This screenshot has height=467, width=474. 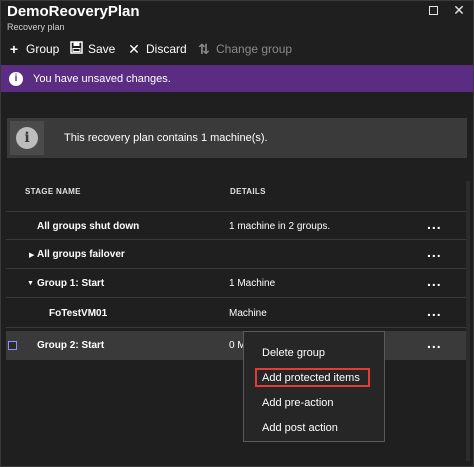 I want to click on save-icon, so click(x=76, y=49).